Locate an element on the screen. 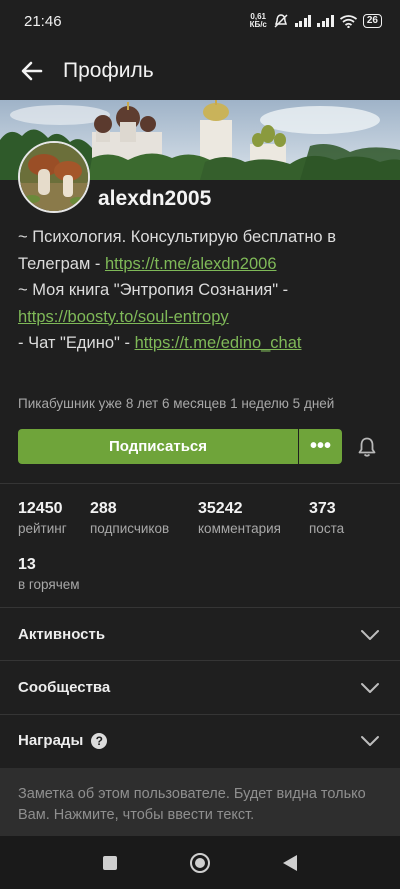  stat-label: в горячем is located at coordinates (49, 584).